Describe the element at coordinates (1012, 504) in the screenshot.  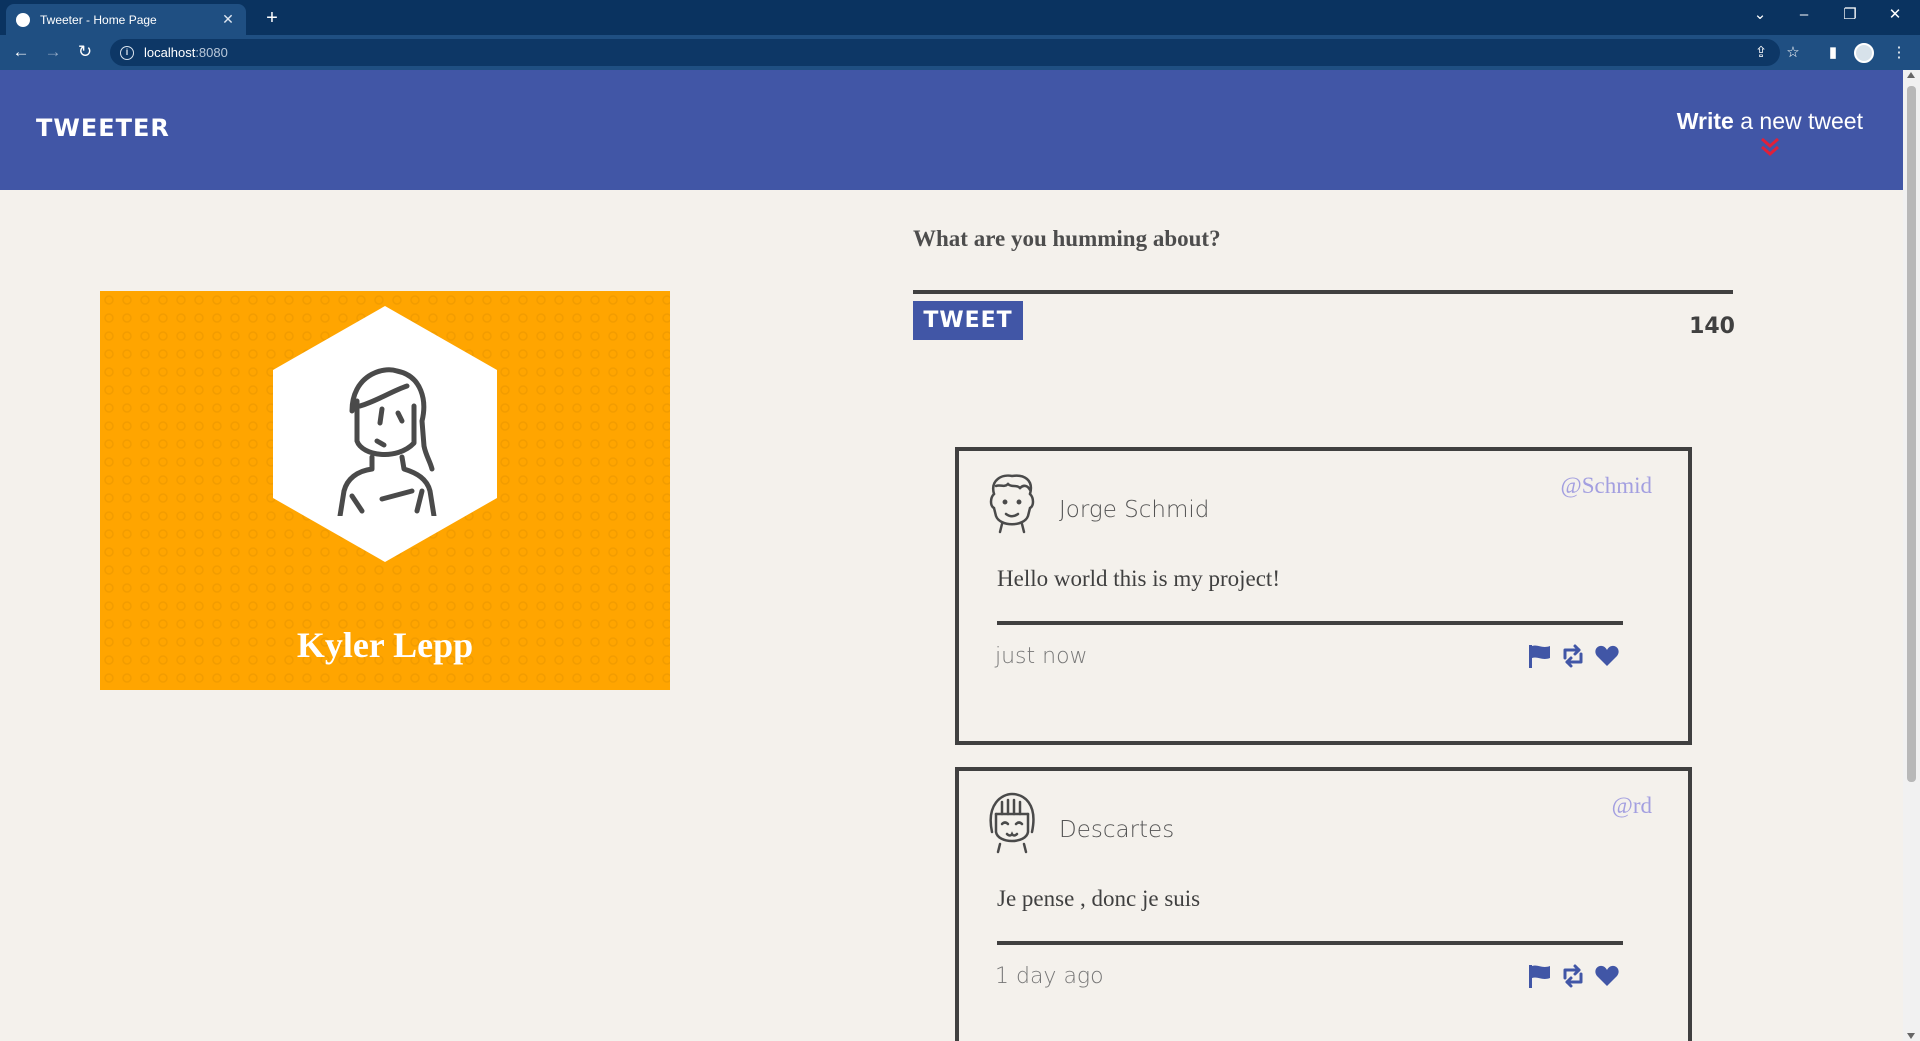
I see `man-avatar-icon` at that location.